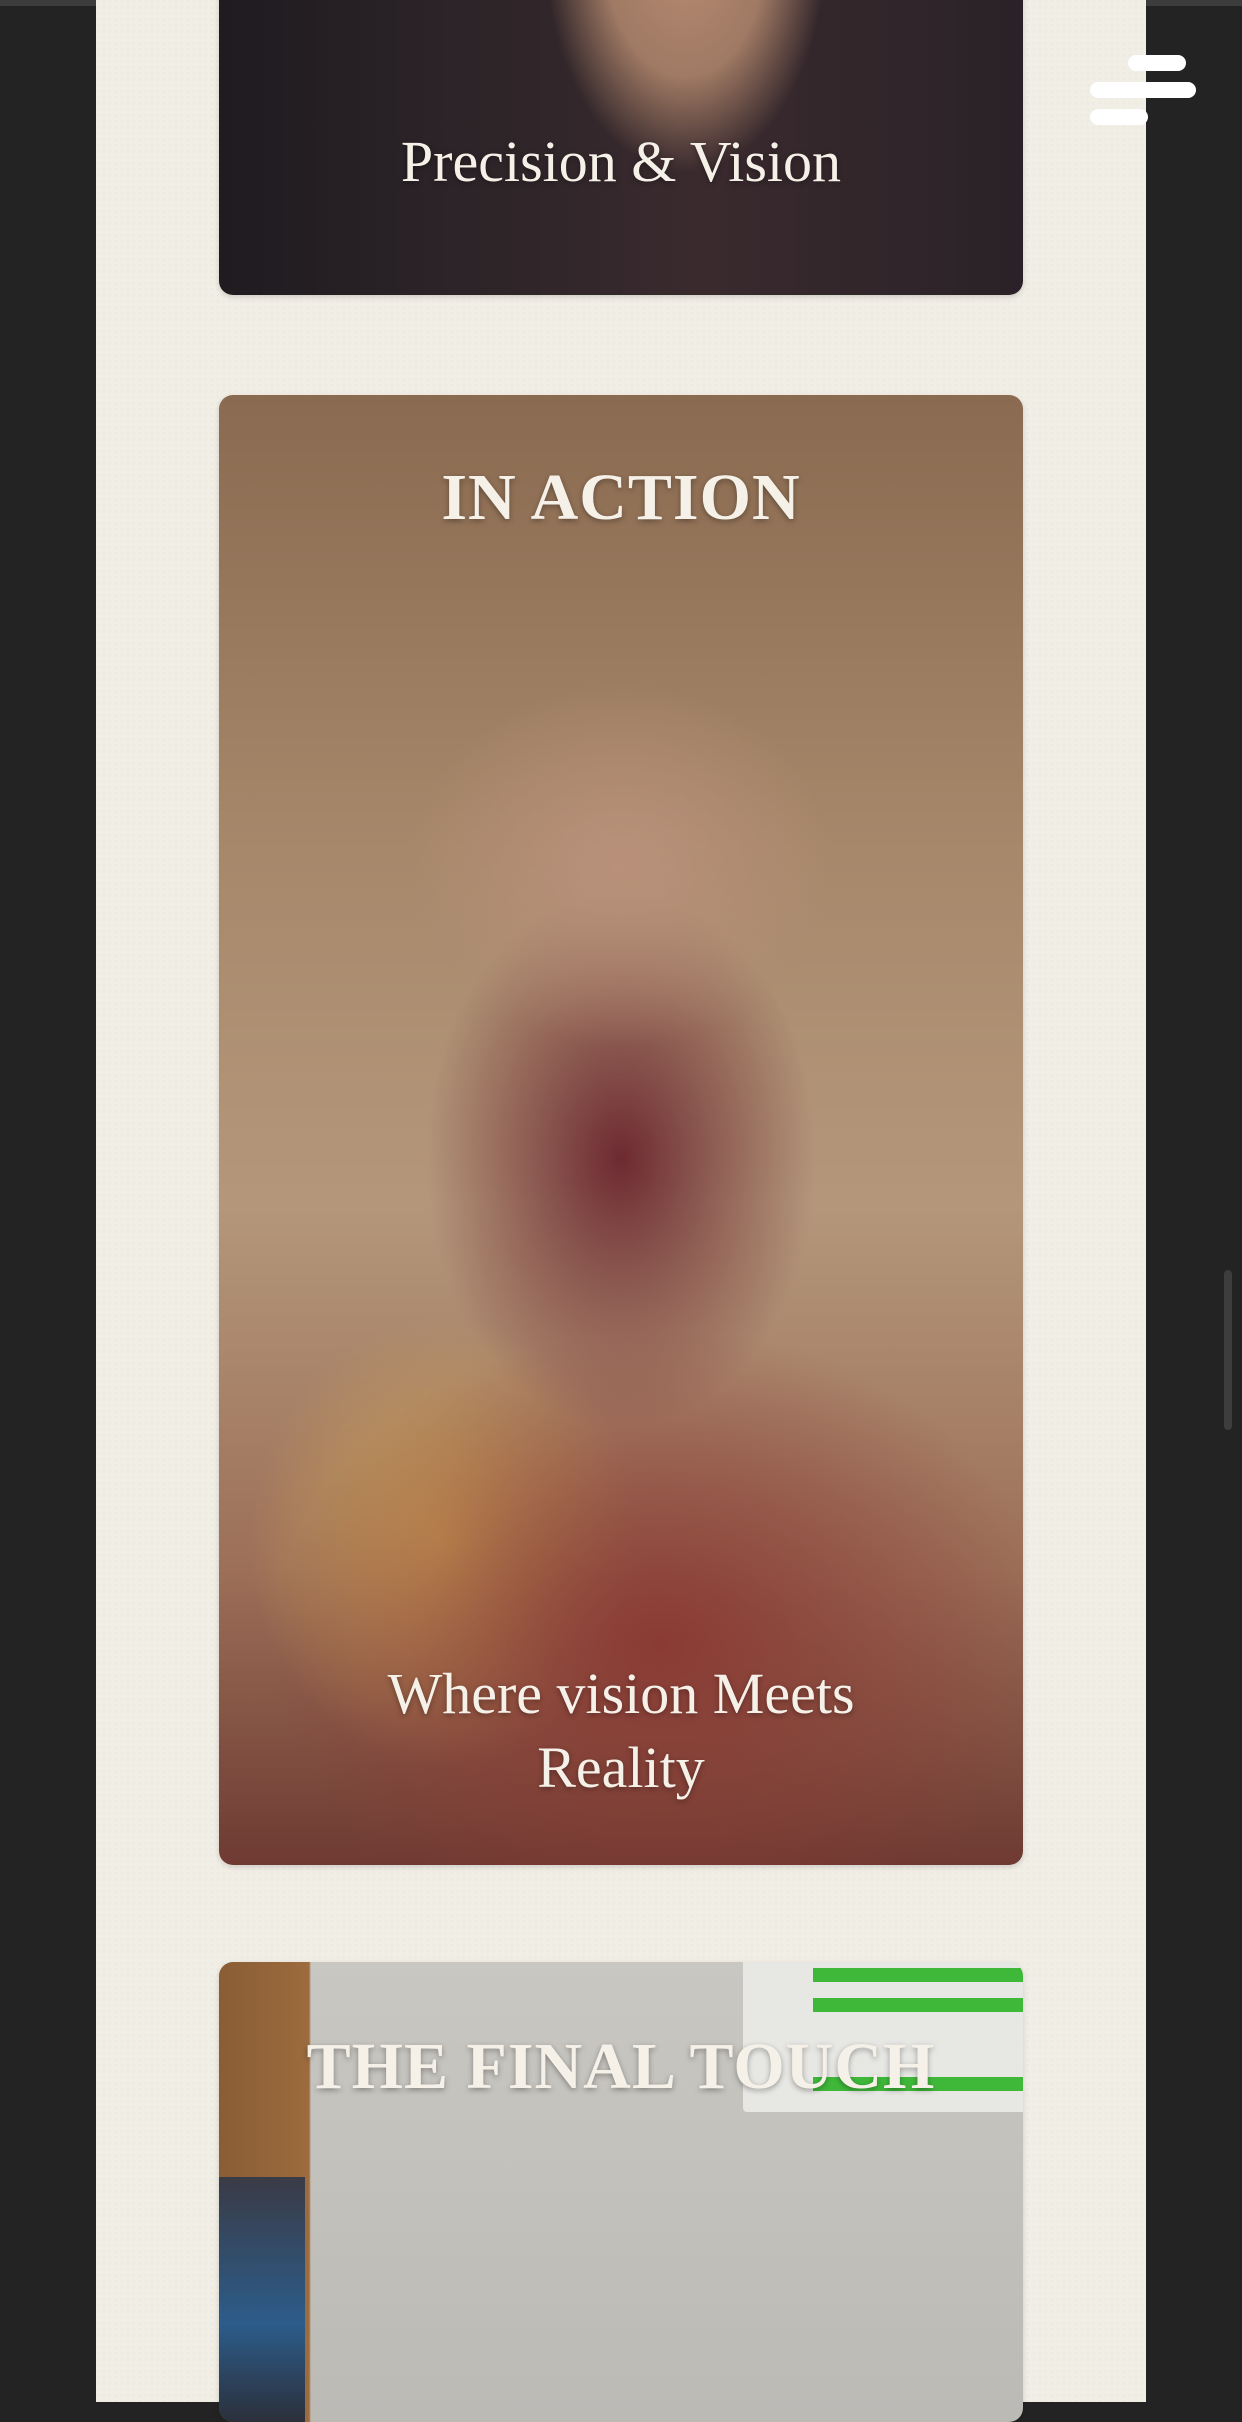 The height and width of the screenshot is (2422, 1242). Describe the element at coordinates (1228, 1350) in the screenshot. I see `scrollbar-thumb` at that location.